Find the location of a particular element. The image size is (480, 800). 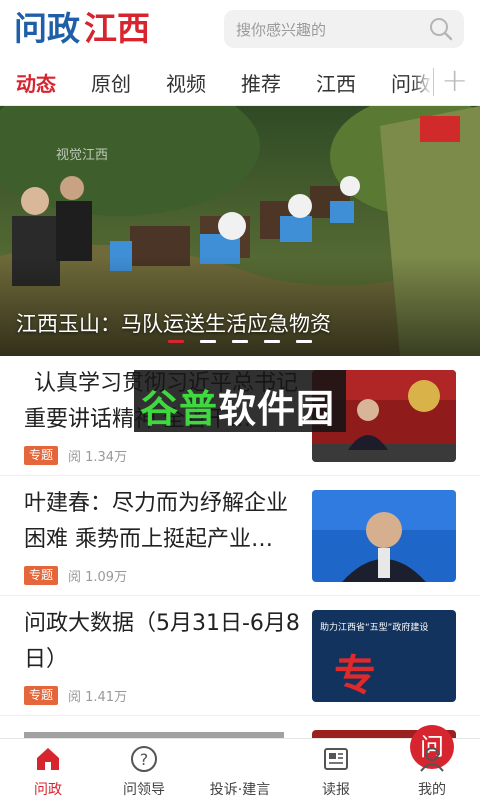

watermark-text: 谷普软件园 is located at coordinates (238, 409).